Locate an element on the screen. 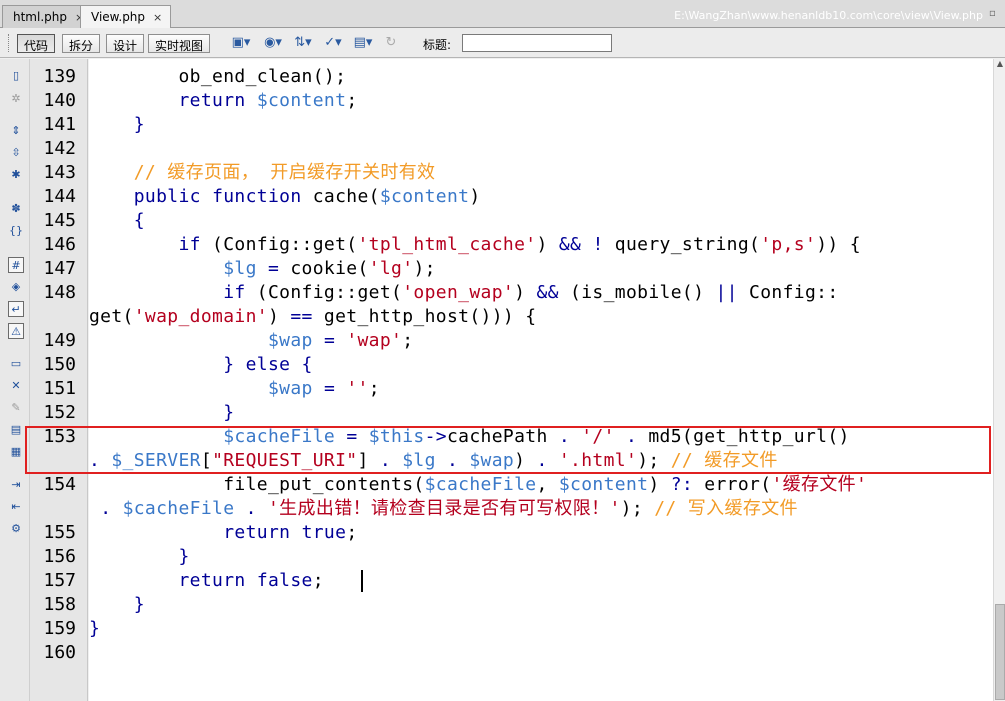 This screenshot has width=1005, height=701. line-number: 154 is located at coordinates (59, 484).